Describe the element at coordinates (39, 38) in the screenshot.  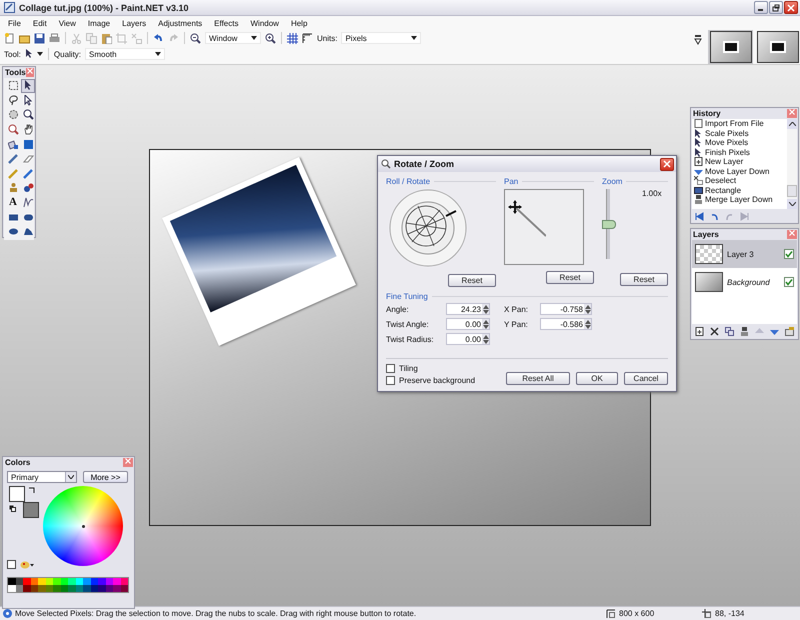
I see `save-icon` at that location.